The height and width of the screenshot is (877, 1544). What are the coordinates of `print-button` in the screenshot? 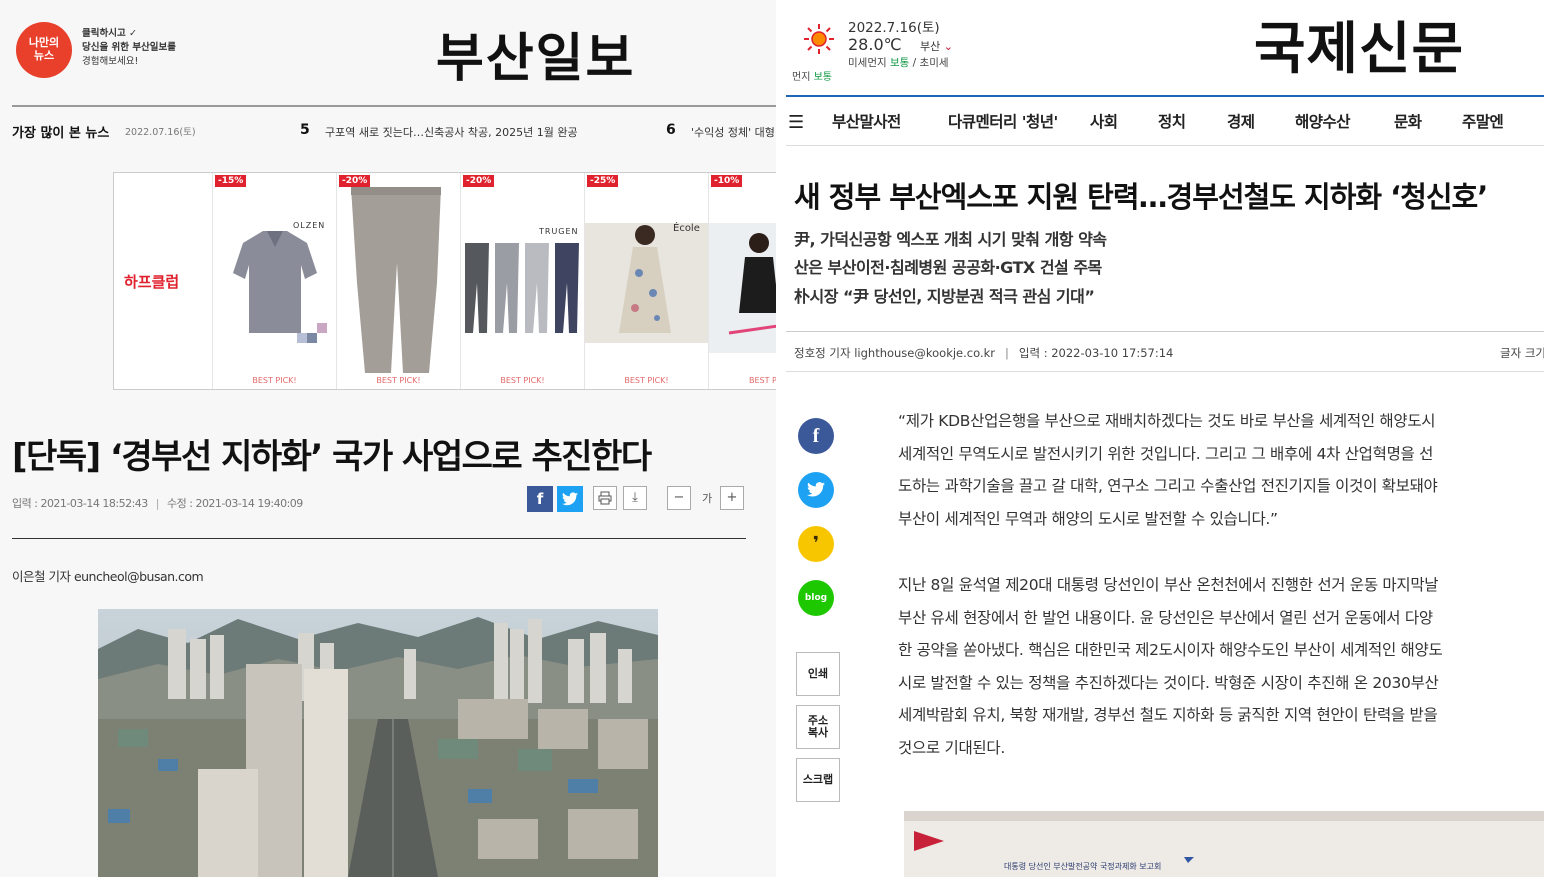 It's located at (605, 498).